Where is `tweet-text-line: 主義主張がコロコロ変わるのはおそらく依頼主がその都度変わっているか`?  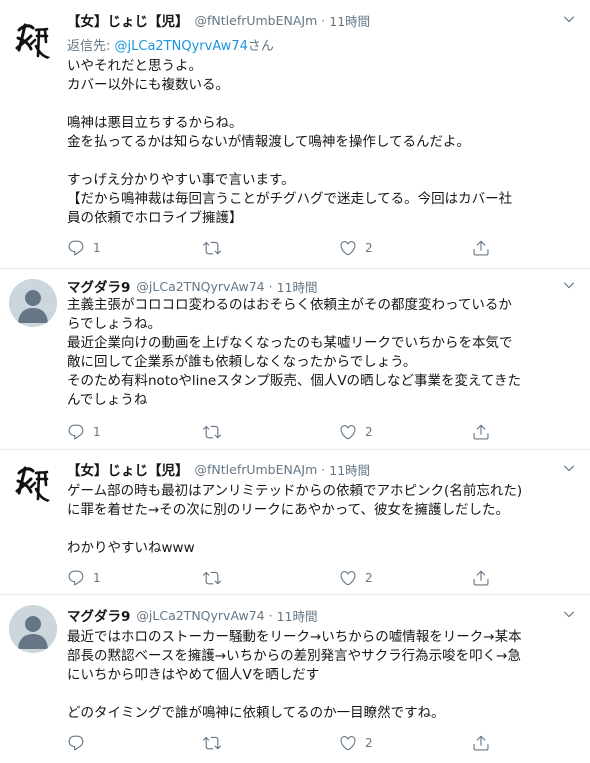
tweet-text-line: 主義主張がコロコロ変わるのはおそらく依頼主がその都度変わっているか is located at coordinates (289, 305).